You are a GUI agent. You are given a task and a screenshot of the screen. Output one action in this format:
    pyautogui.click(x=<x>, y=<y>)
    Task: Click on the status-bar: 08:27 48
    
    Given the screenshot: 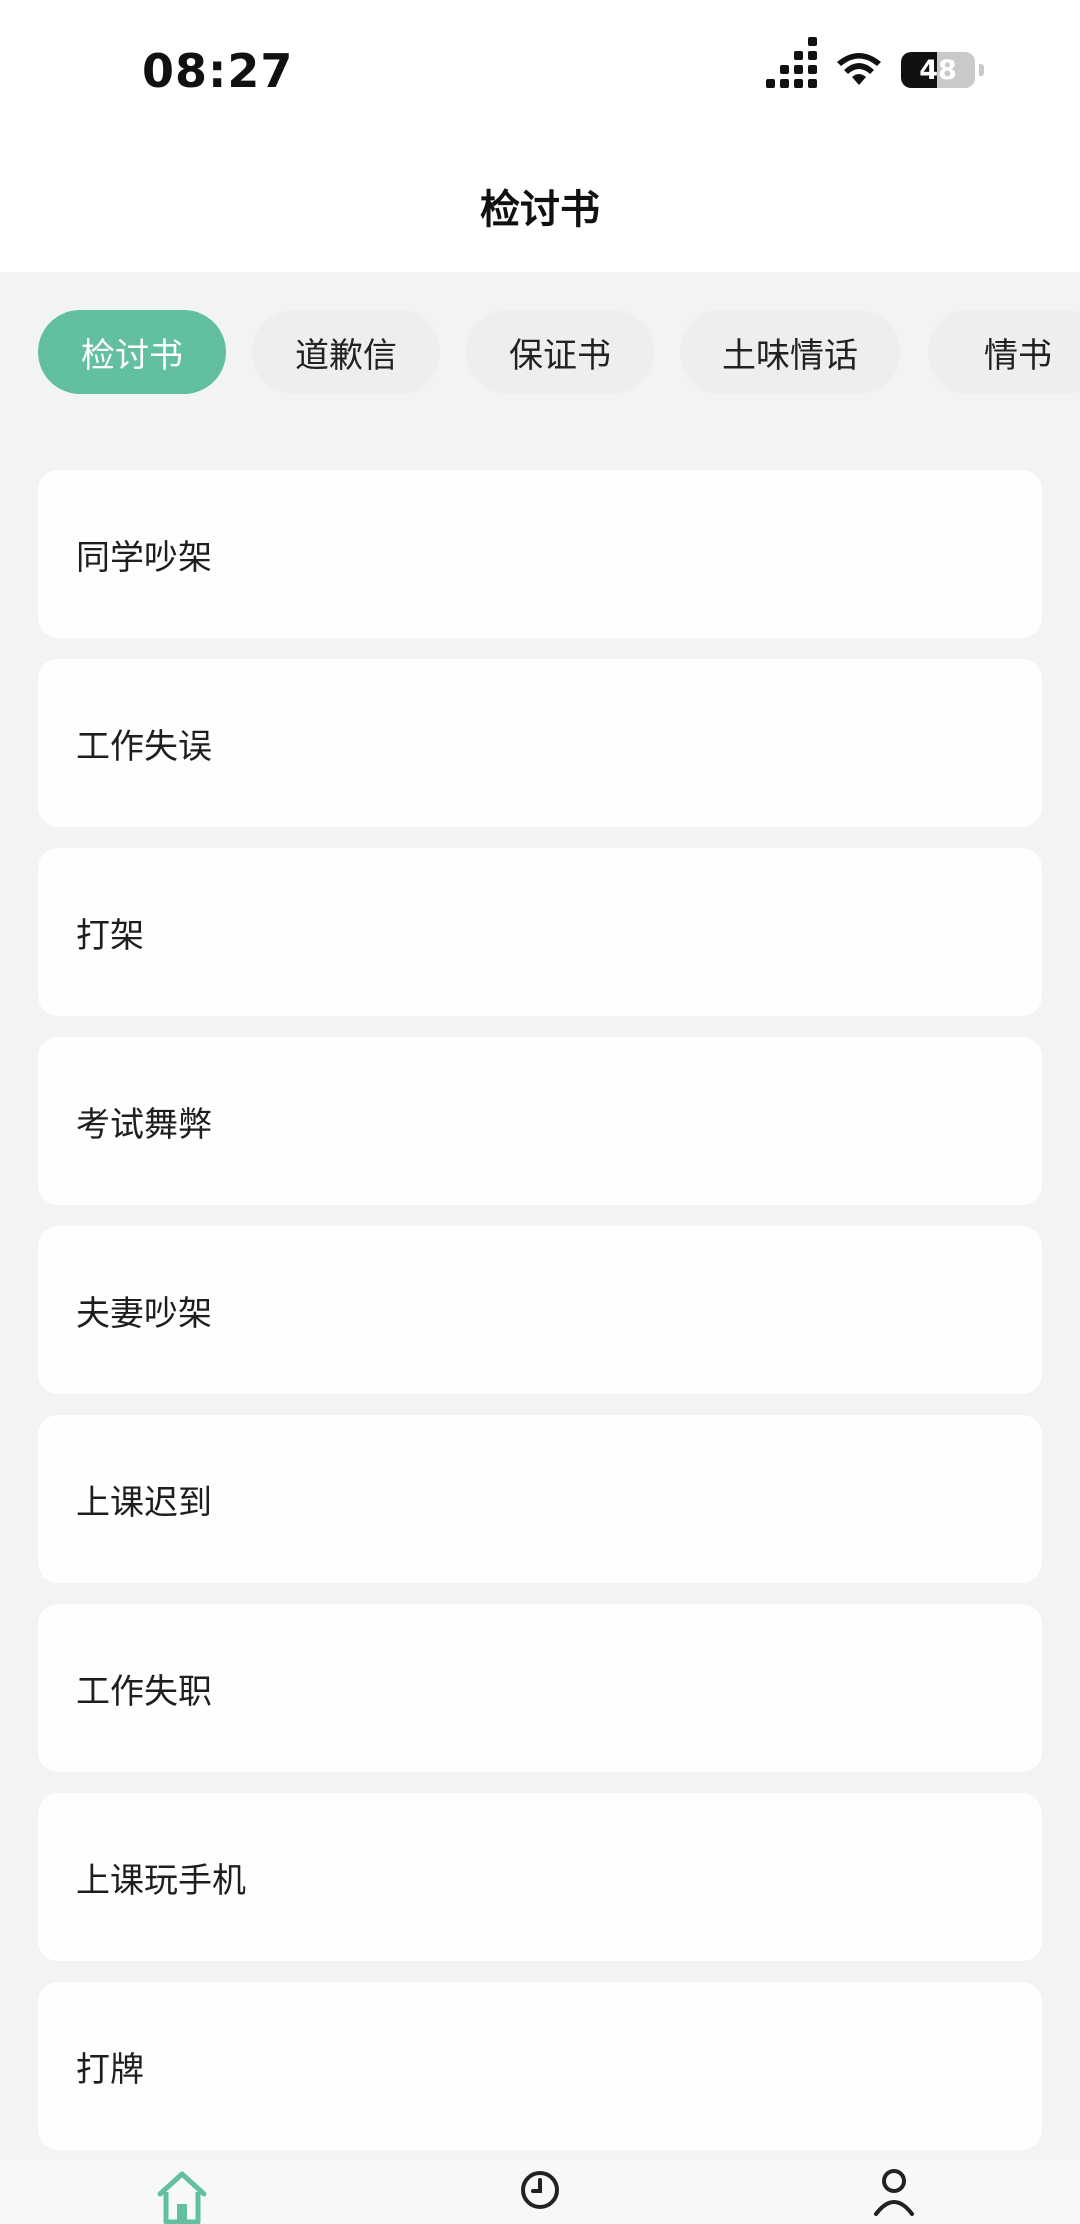 What is the action you would take?
    pyautogui.click(x=540, y=70)
    